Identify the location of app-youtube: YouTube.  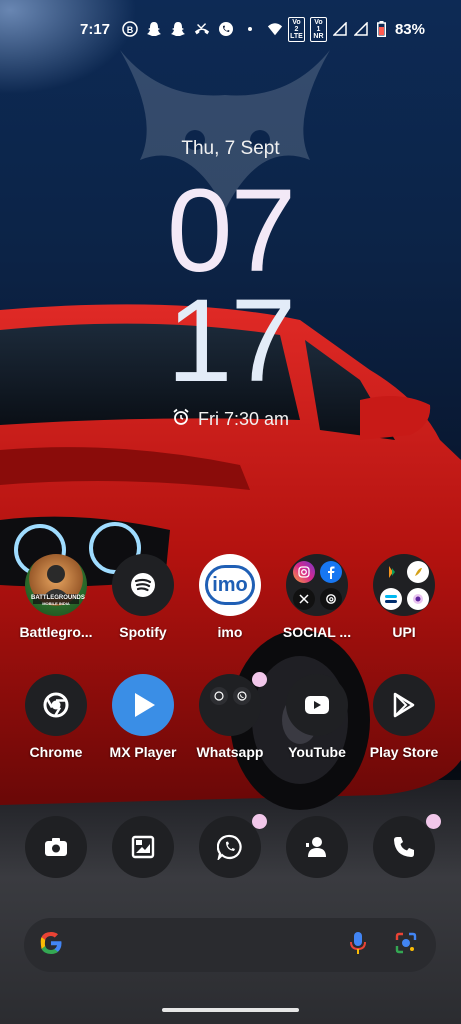
(317, 717).